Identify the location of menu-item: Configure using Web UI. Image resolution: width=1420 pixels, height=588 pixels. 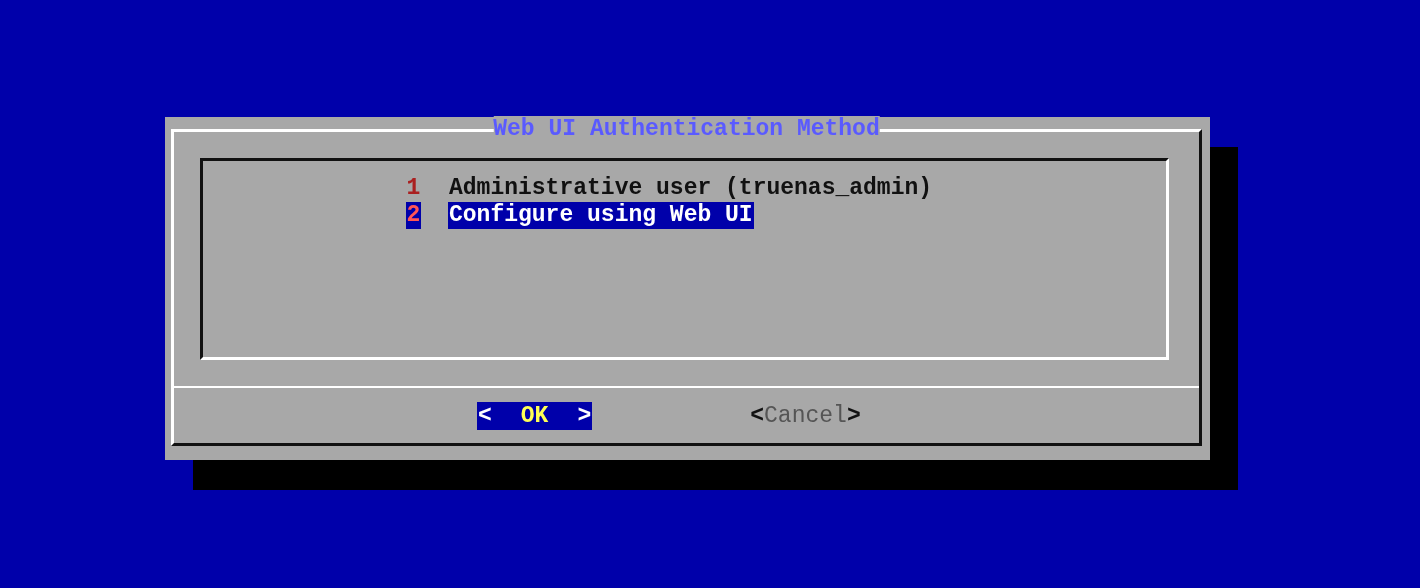
(601, 215).